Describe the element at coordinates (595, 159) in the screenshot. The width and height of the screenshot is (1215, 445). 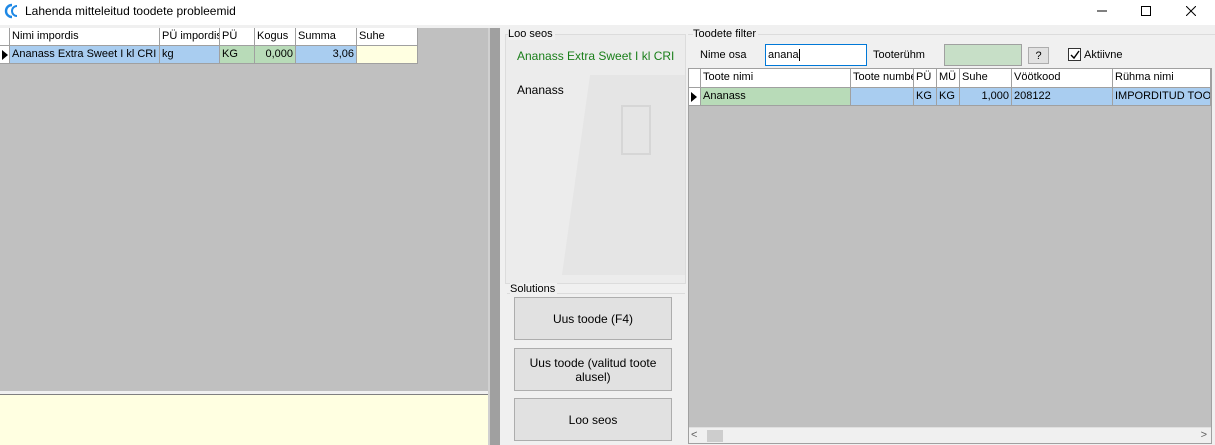
I see `link-panel: Ananass Extra Sweet I kl CRI Ananass` at that location.